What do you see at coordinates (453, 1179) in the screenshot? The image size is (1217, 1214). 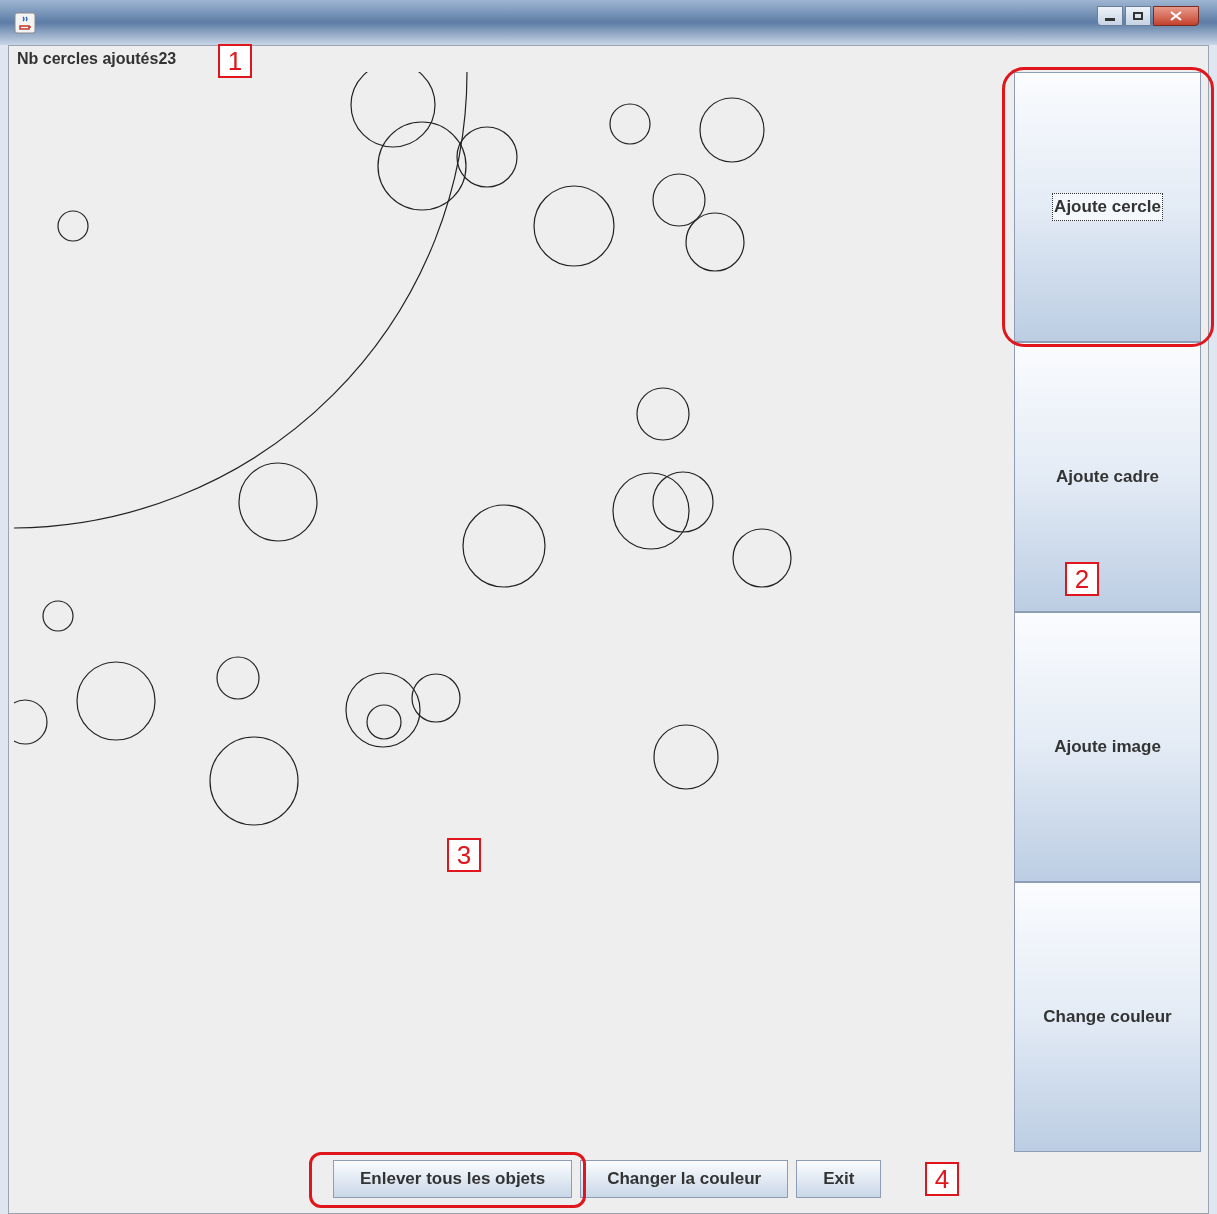 I see `bottom-button: Enlever tous les objets` at bounding box center [453, 1179].